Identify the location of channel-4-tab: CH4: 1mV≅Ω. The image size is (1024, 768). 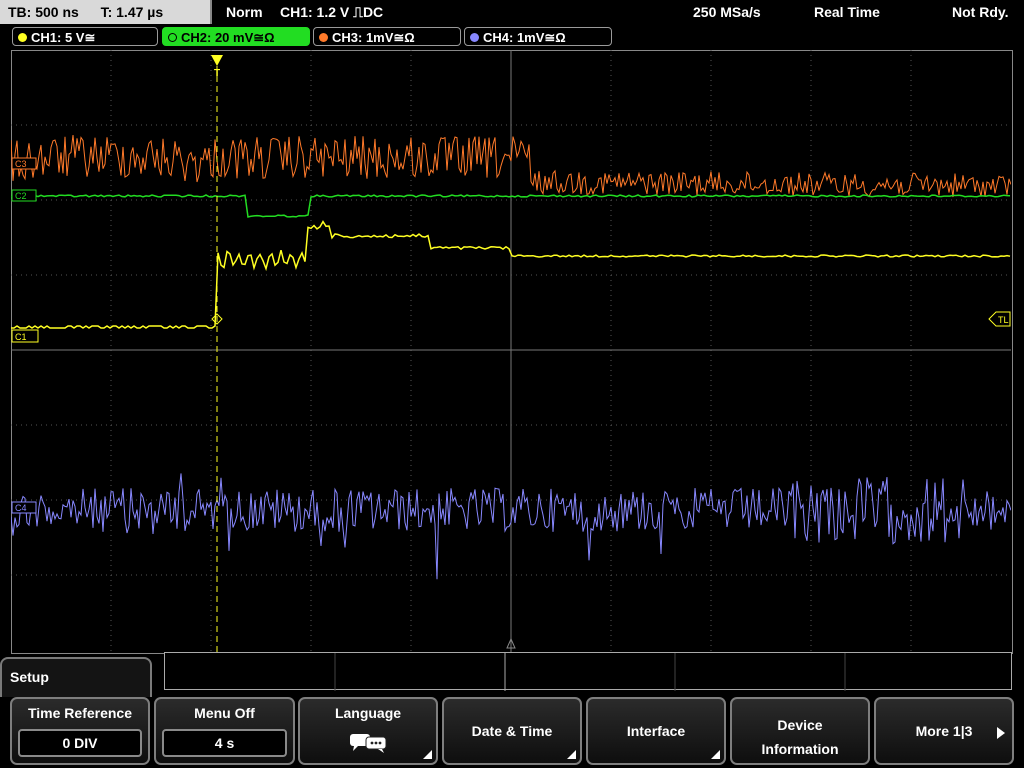
(538, 36).